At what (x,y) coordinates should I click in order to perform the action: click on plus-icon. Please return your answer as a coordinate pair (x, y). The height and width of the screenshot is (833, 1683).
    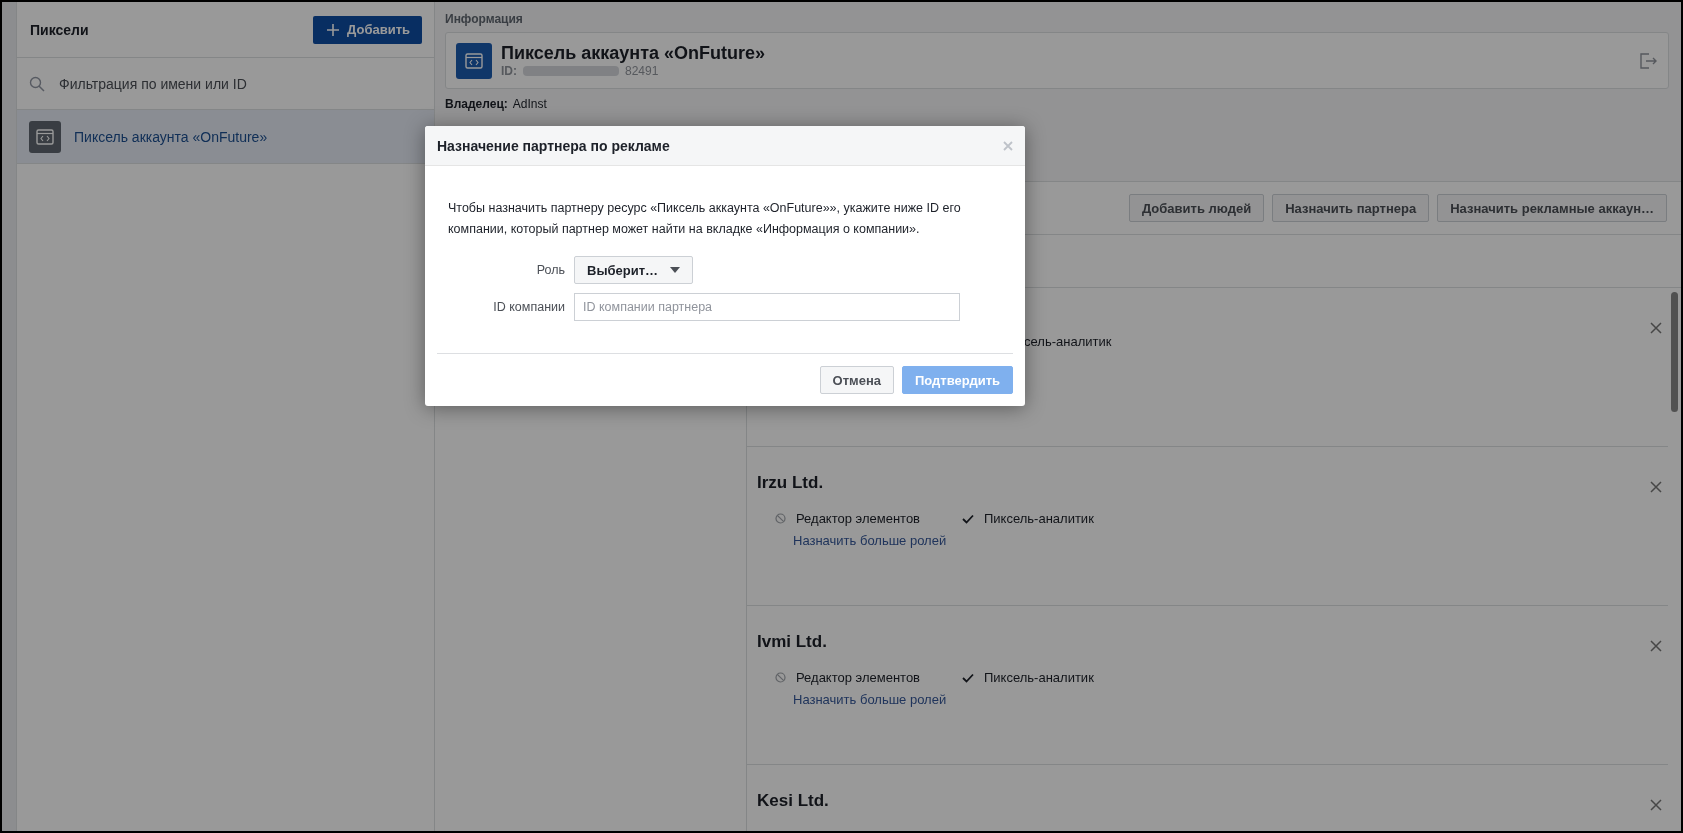
    Looking at the image, I should click on (333, 29).